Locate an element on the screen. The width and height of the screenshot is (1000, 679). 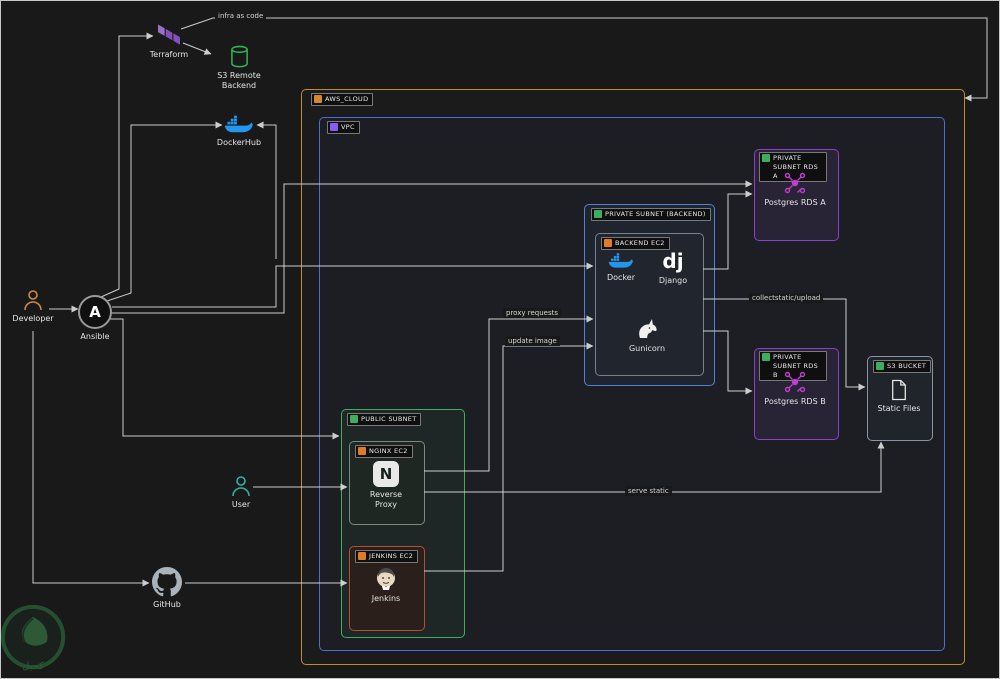
rds-b-icon is located at coordinates (795, 382).